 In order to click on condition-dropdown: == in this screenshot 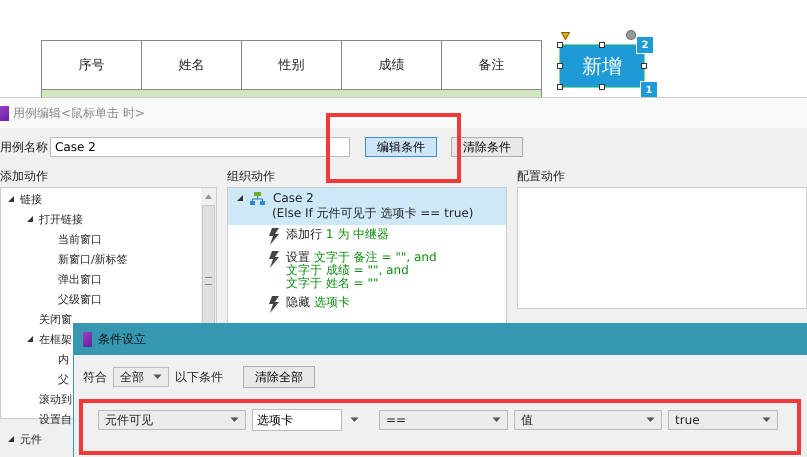, I will do `click(443, 420)`.